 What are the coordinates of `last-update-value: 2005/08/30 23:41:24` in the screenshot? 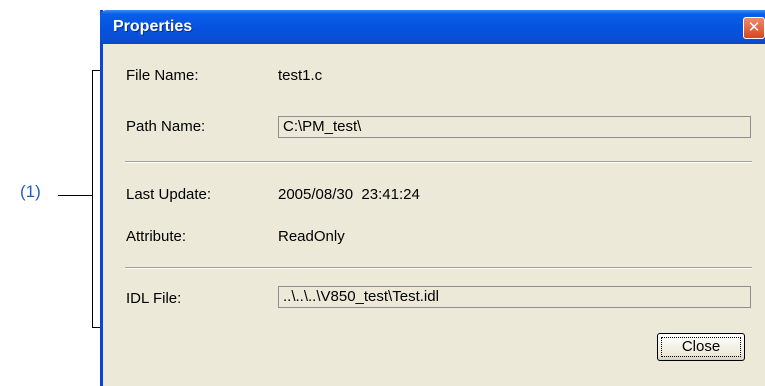 It's located at (349, 194).